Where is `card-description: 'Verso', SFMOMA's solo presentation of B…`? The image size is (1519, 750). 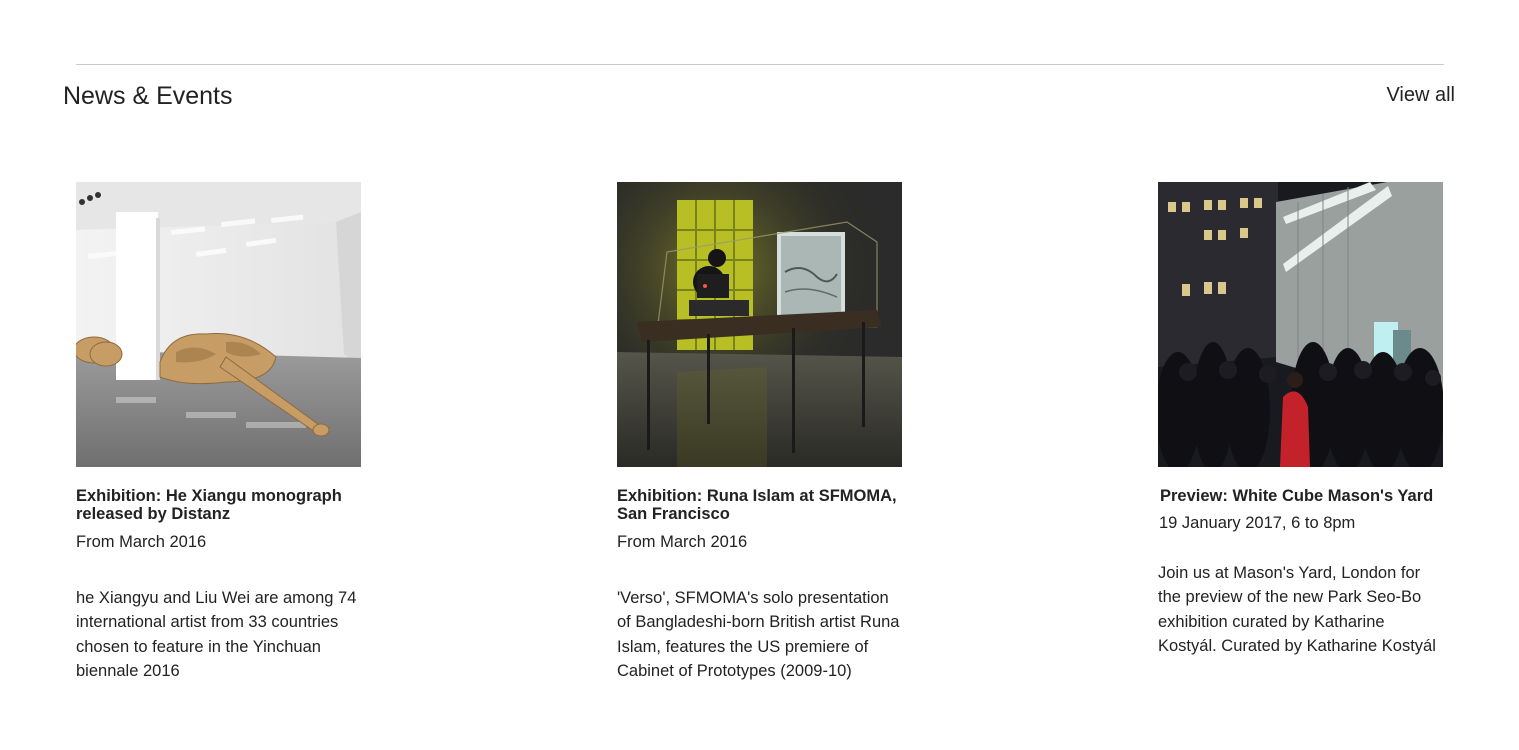
card-description: 'Verso', SFMOMA's solo presentation of B… is located at coordinates (758, 635).